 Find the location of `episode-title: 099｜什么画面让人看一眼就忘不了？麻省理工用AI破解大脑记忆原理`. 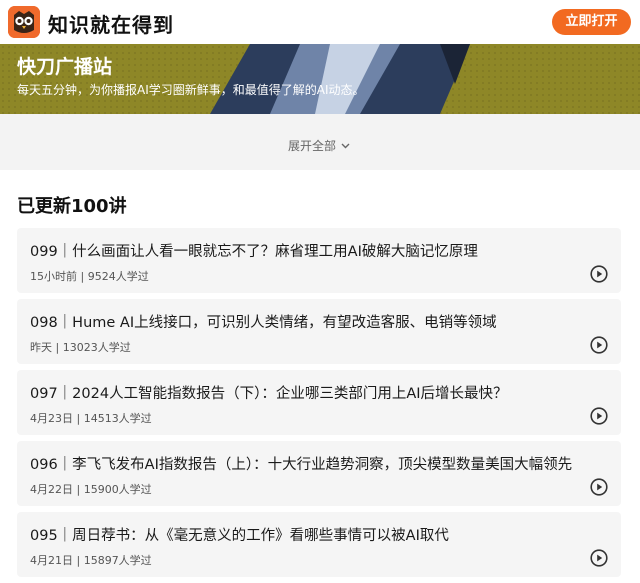

episode-title: 099｜什么画面让人看一眼就忘不了？麻省理工用AI破解大脑记忆原理 is located at coordinates (254, 252).